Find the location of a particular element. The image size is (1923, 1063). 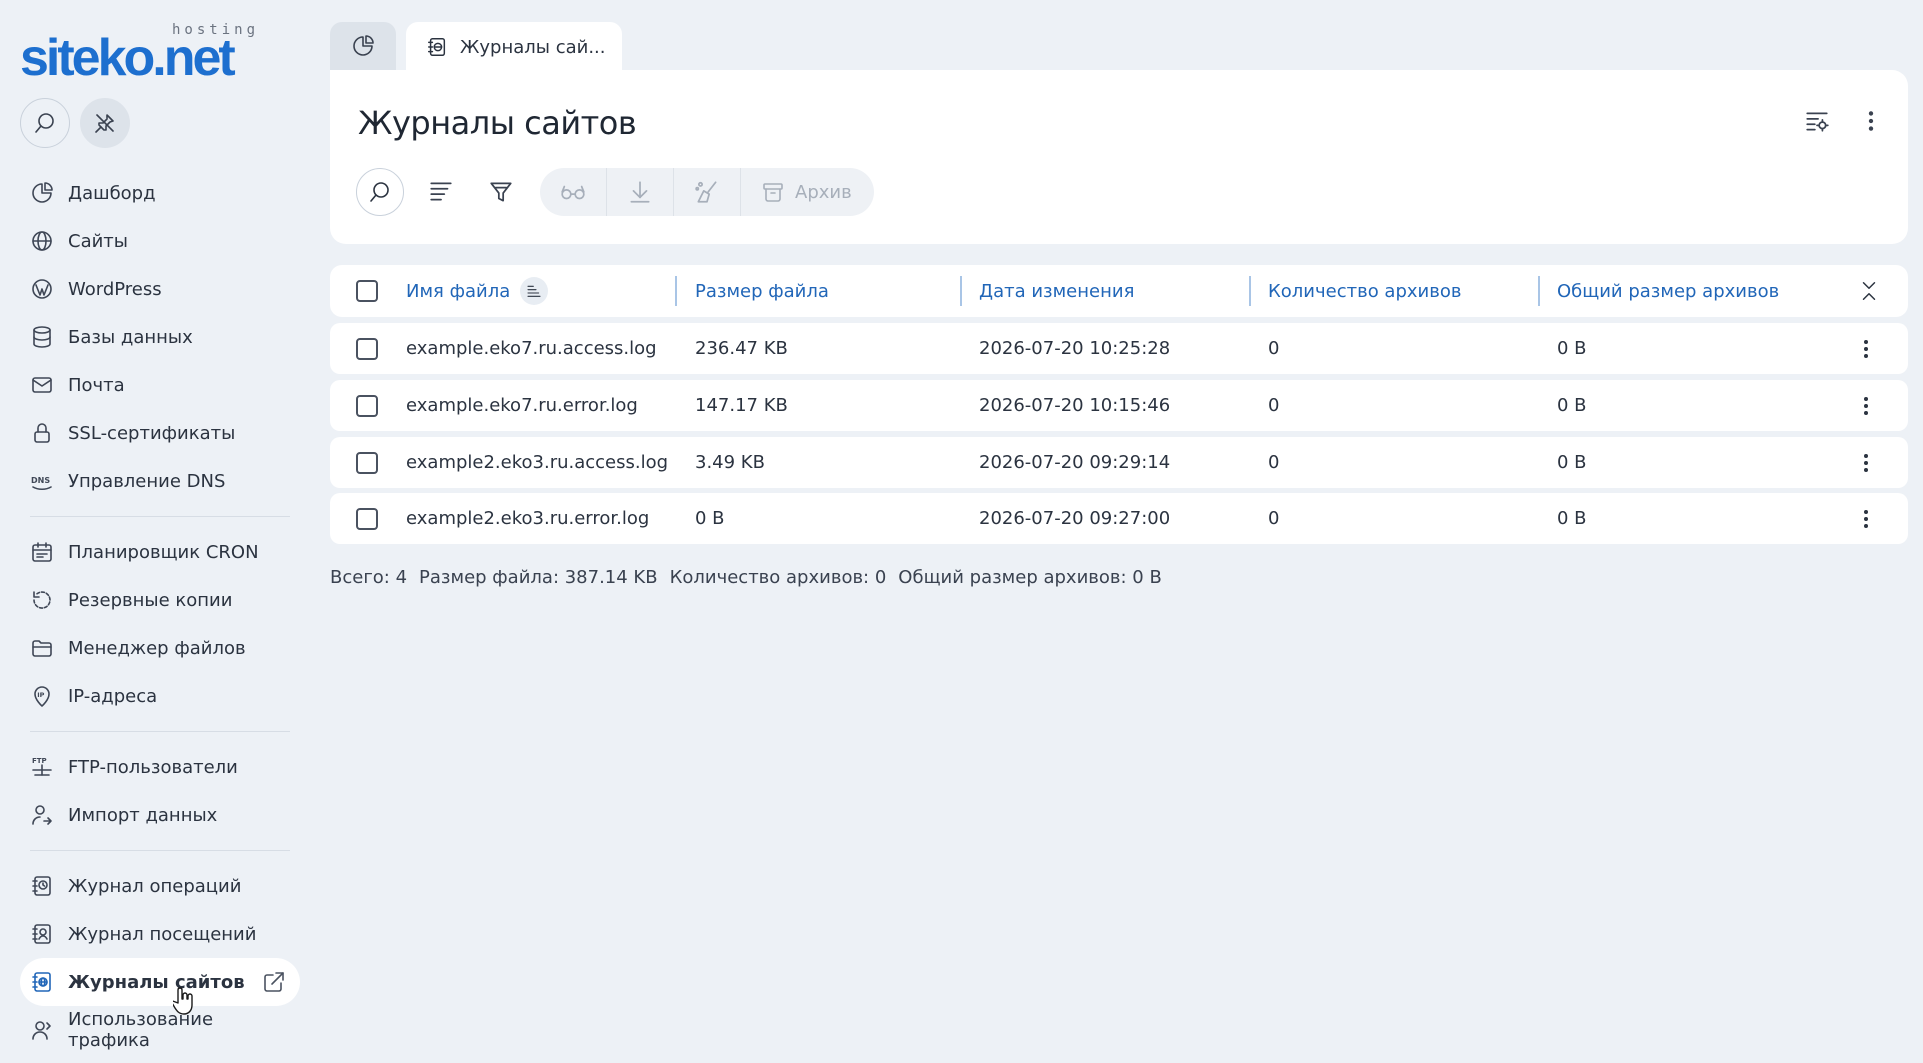

sidebar-item-ssl: SSL-сертификаты is located at coordinates (160, 433).